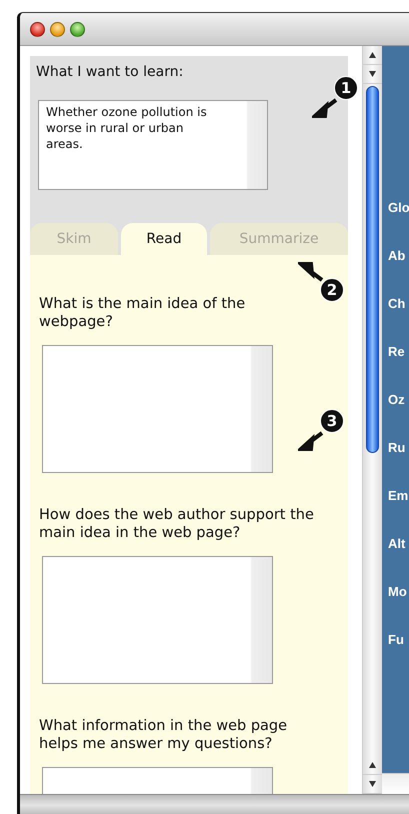 This screenshot has height=814, width=409. Describe the element at coordinates (395, 496) in the screenshot. I see `nav-link: Em` at that location.